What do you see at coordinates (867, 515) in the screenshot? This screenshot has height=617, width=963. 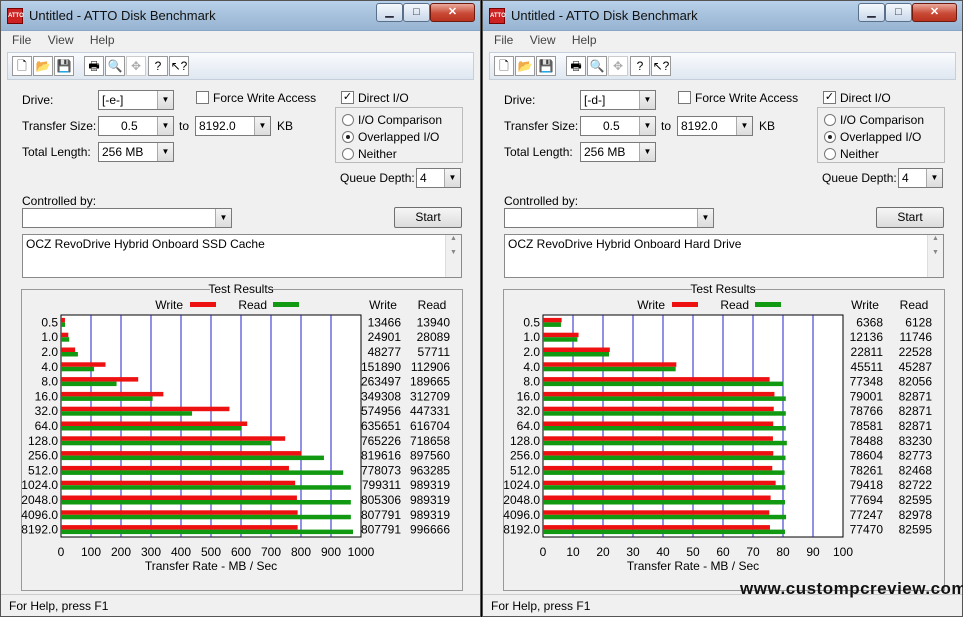 I see `write-value: 77247` at bounding box center [867, 515].